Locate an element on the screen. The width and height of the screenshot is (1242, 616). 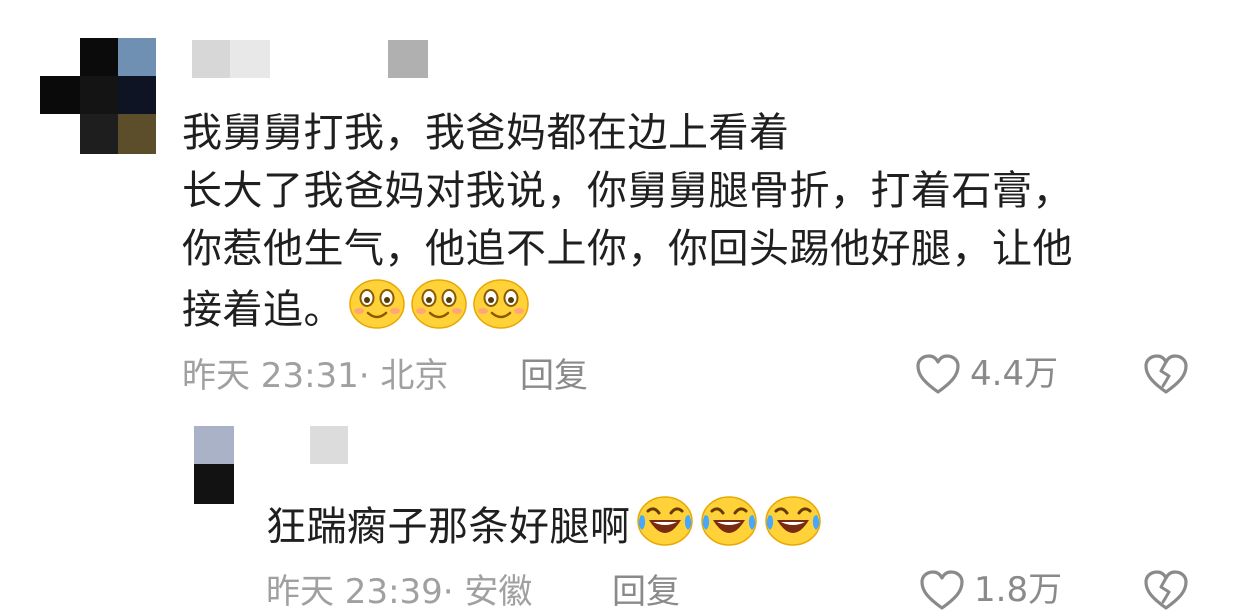
like-count: 1.8万 is located at coordinates (1018, 590).